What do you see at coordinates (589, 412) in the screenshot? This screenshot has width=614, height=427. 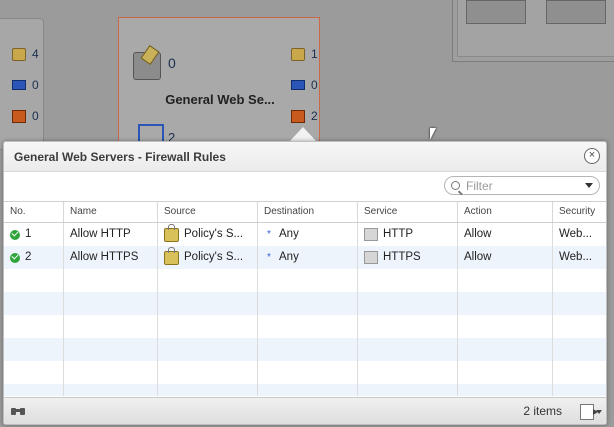 I see `export-icon` at bounding box center [589, 412].